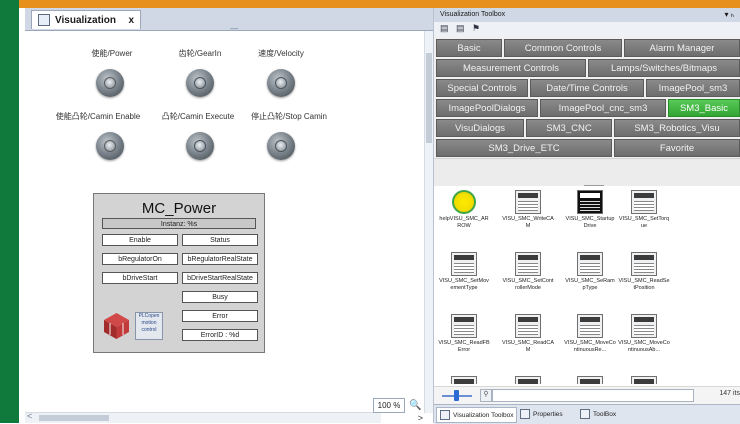 Image resolution: width=740 pixels, height=424 pixels. I want to click on vertical-scroll-thumb, so click(429, 98).